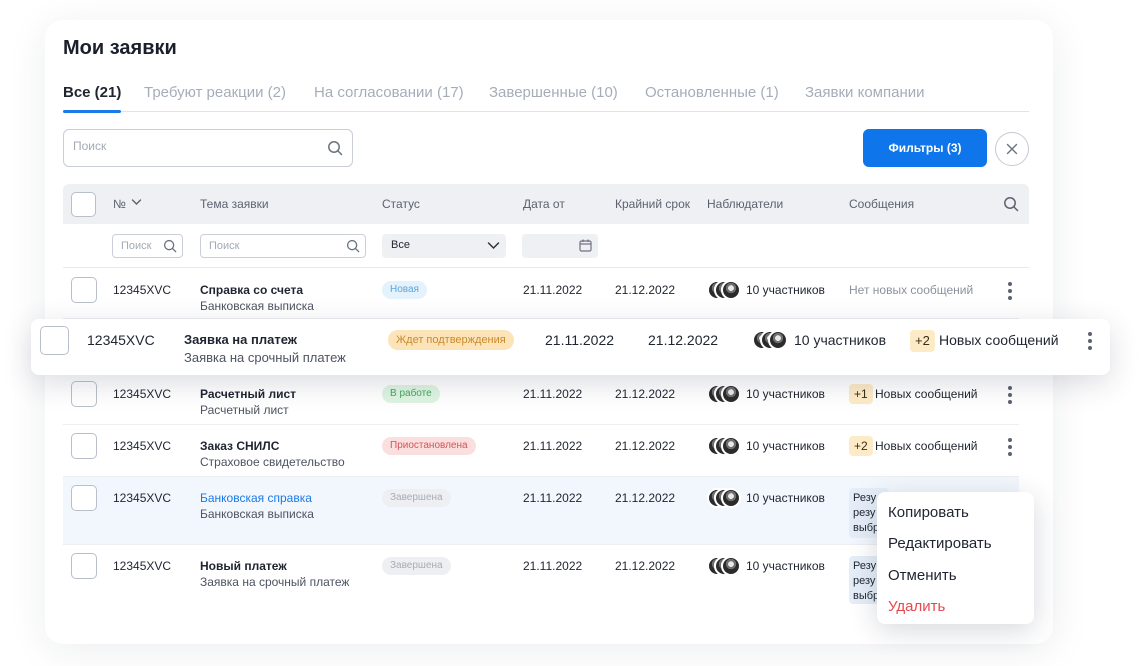 This screenshot has width=1140, height=666. I want to click on date-filter-picker, so click(560, 246).